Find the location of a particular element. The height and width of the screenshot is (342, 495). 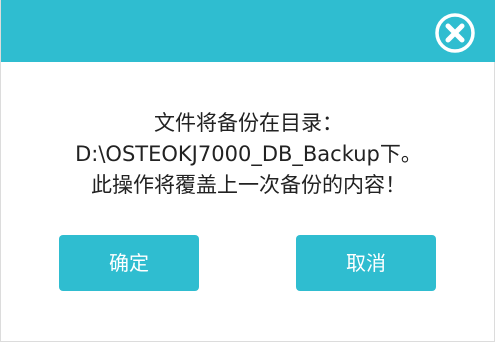

confirm-button: 确定 is located at coordinates (129, 263).